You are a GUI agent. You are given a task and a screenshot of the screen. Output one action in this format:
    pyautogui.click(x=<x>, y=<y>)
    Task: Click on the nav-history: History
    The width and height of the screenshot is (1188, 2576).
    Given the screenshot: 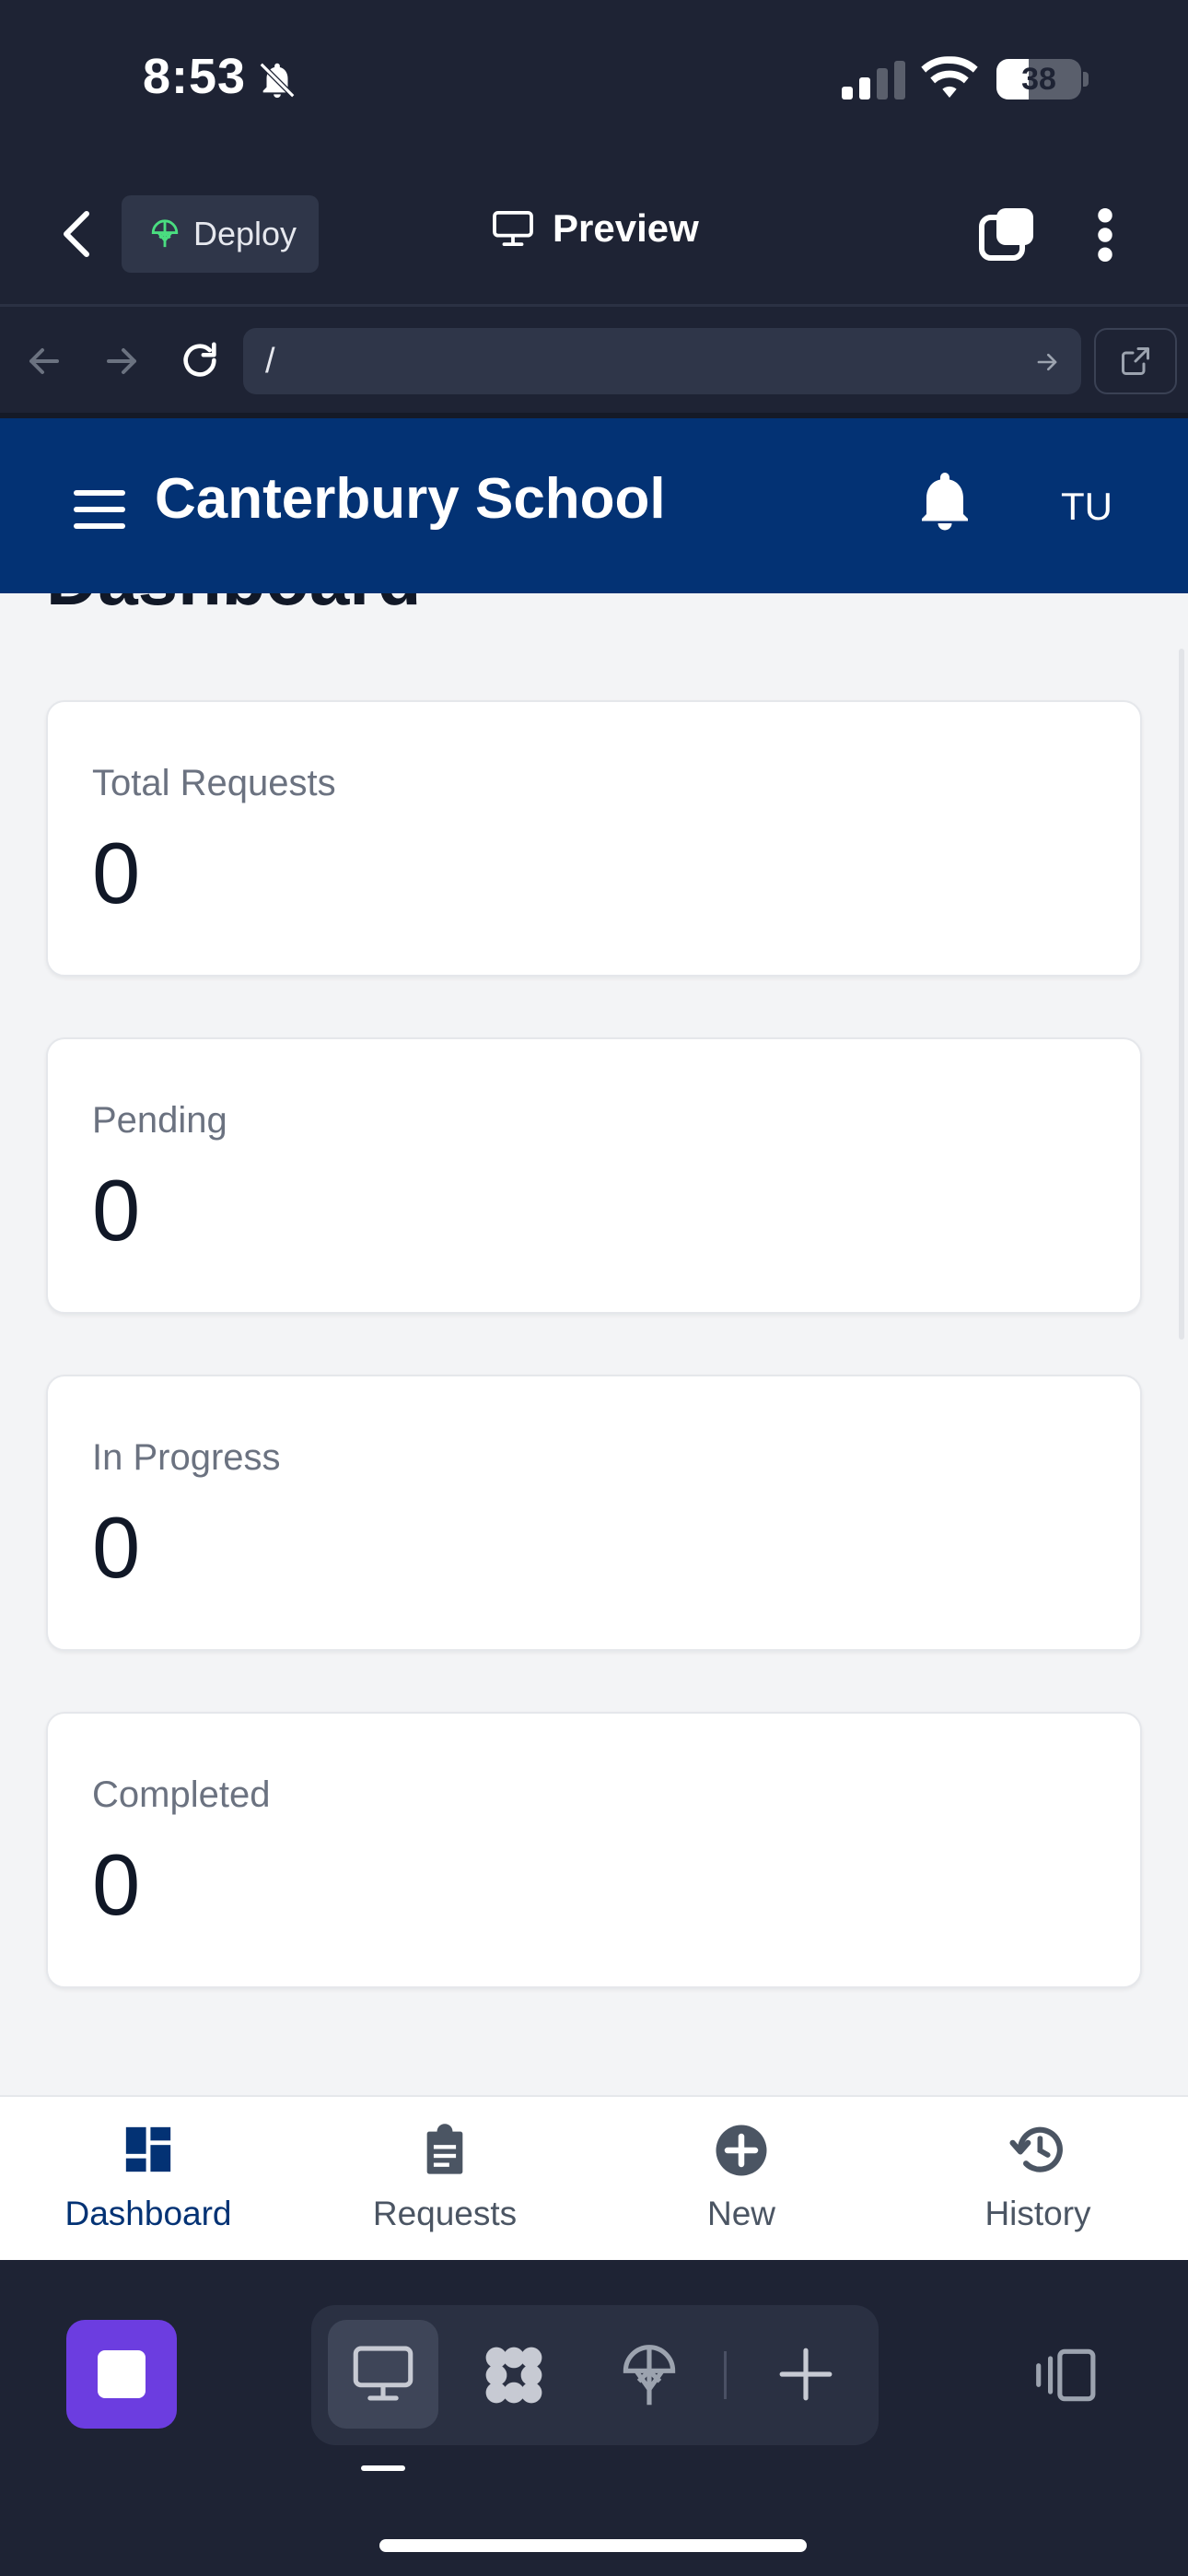 What is the action you would take?
    pyautogui.click(x=1038, y=2178)
    